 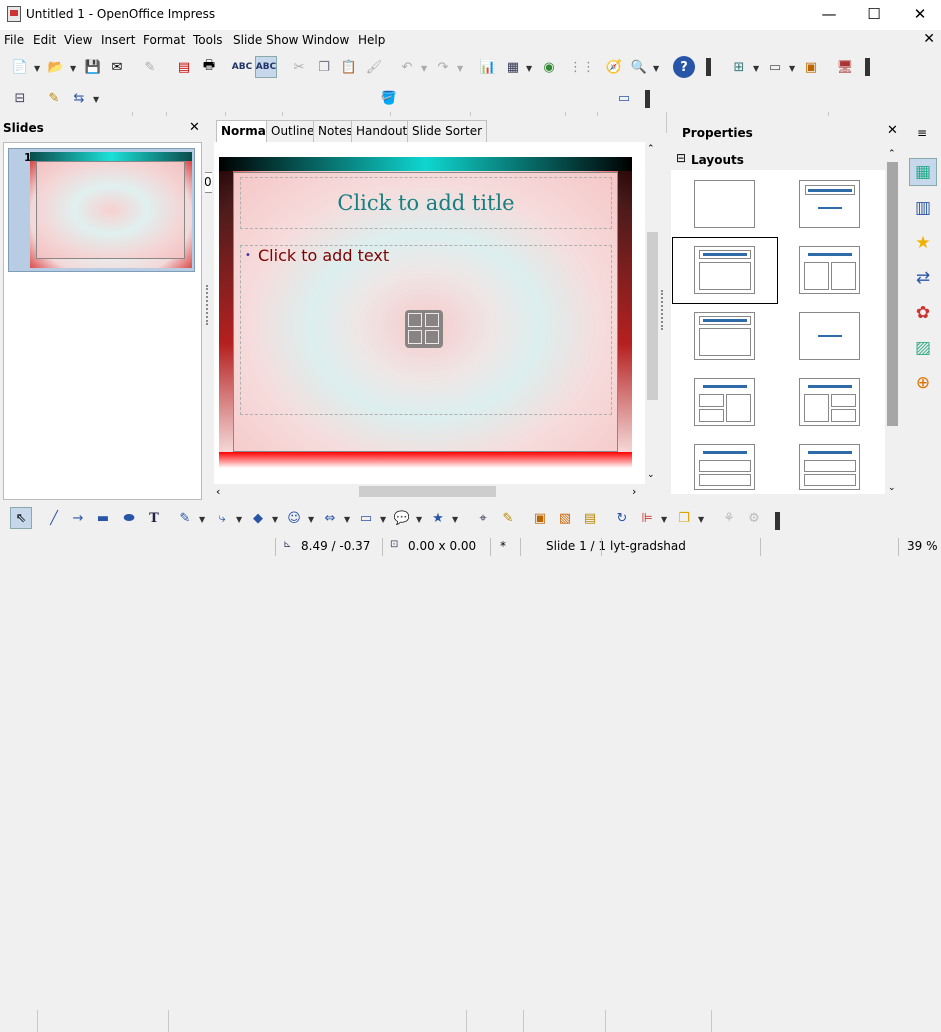 I want to click on scroll-down-icon: ⌄, so click(x=651, y=475).